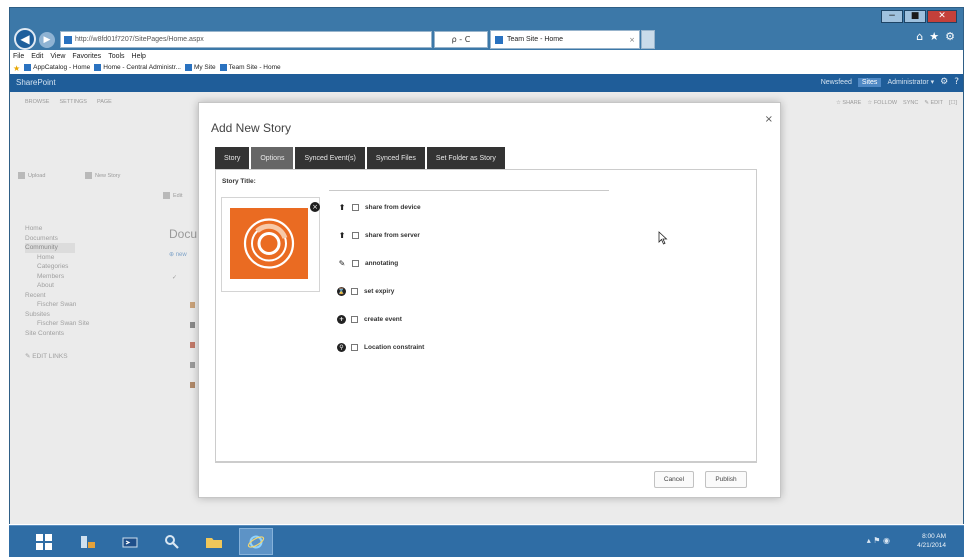 The width and height of the screenshot is (964, 557). Describe the element at coordinates (57, 324) in the screenshot. I see `nav-fischer-swan-site: Fischer Swan Site` at that location.